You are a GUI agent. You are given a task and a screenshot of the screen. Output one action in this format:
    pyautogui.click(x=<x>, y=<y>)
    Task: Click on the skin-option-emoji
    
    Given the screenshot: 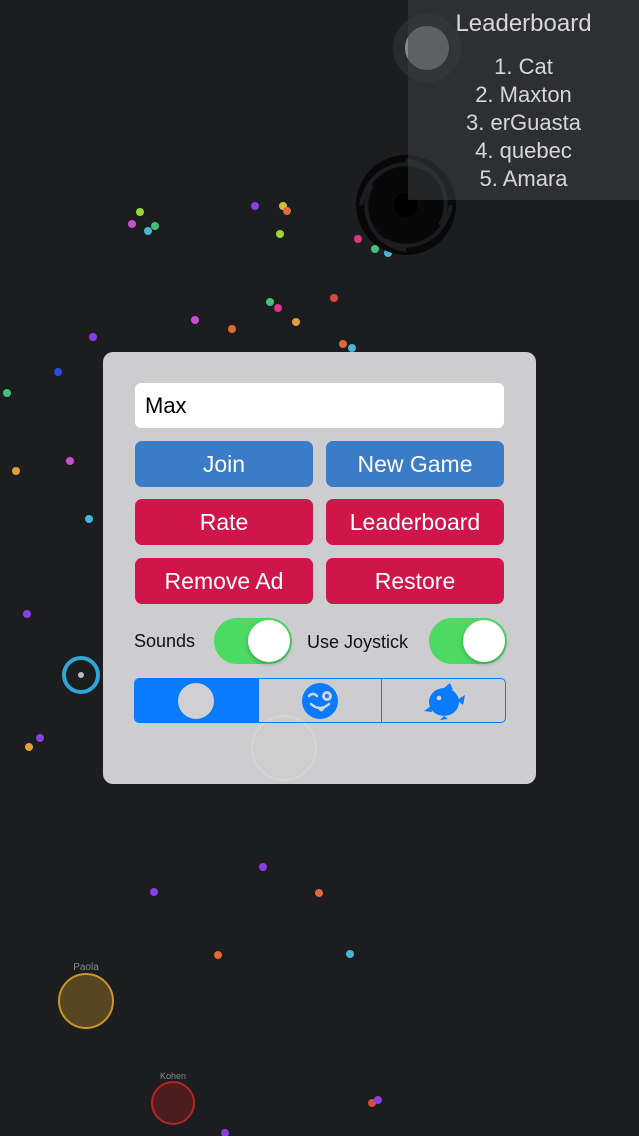 What is the action you would take?
    pyautogui.click(x=321, y=700)
    